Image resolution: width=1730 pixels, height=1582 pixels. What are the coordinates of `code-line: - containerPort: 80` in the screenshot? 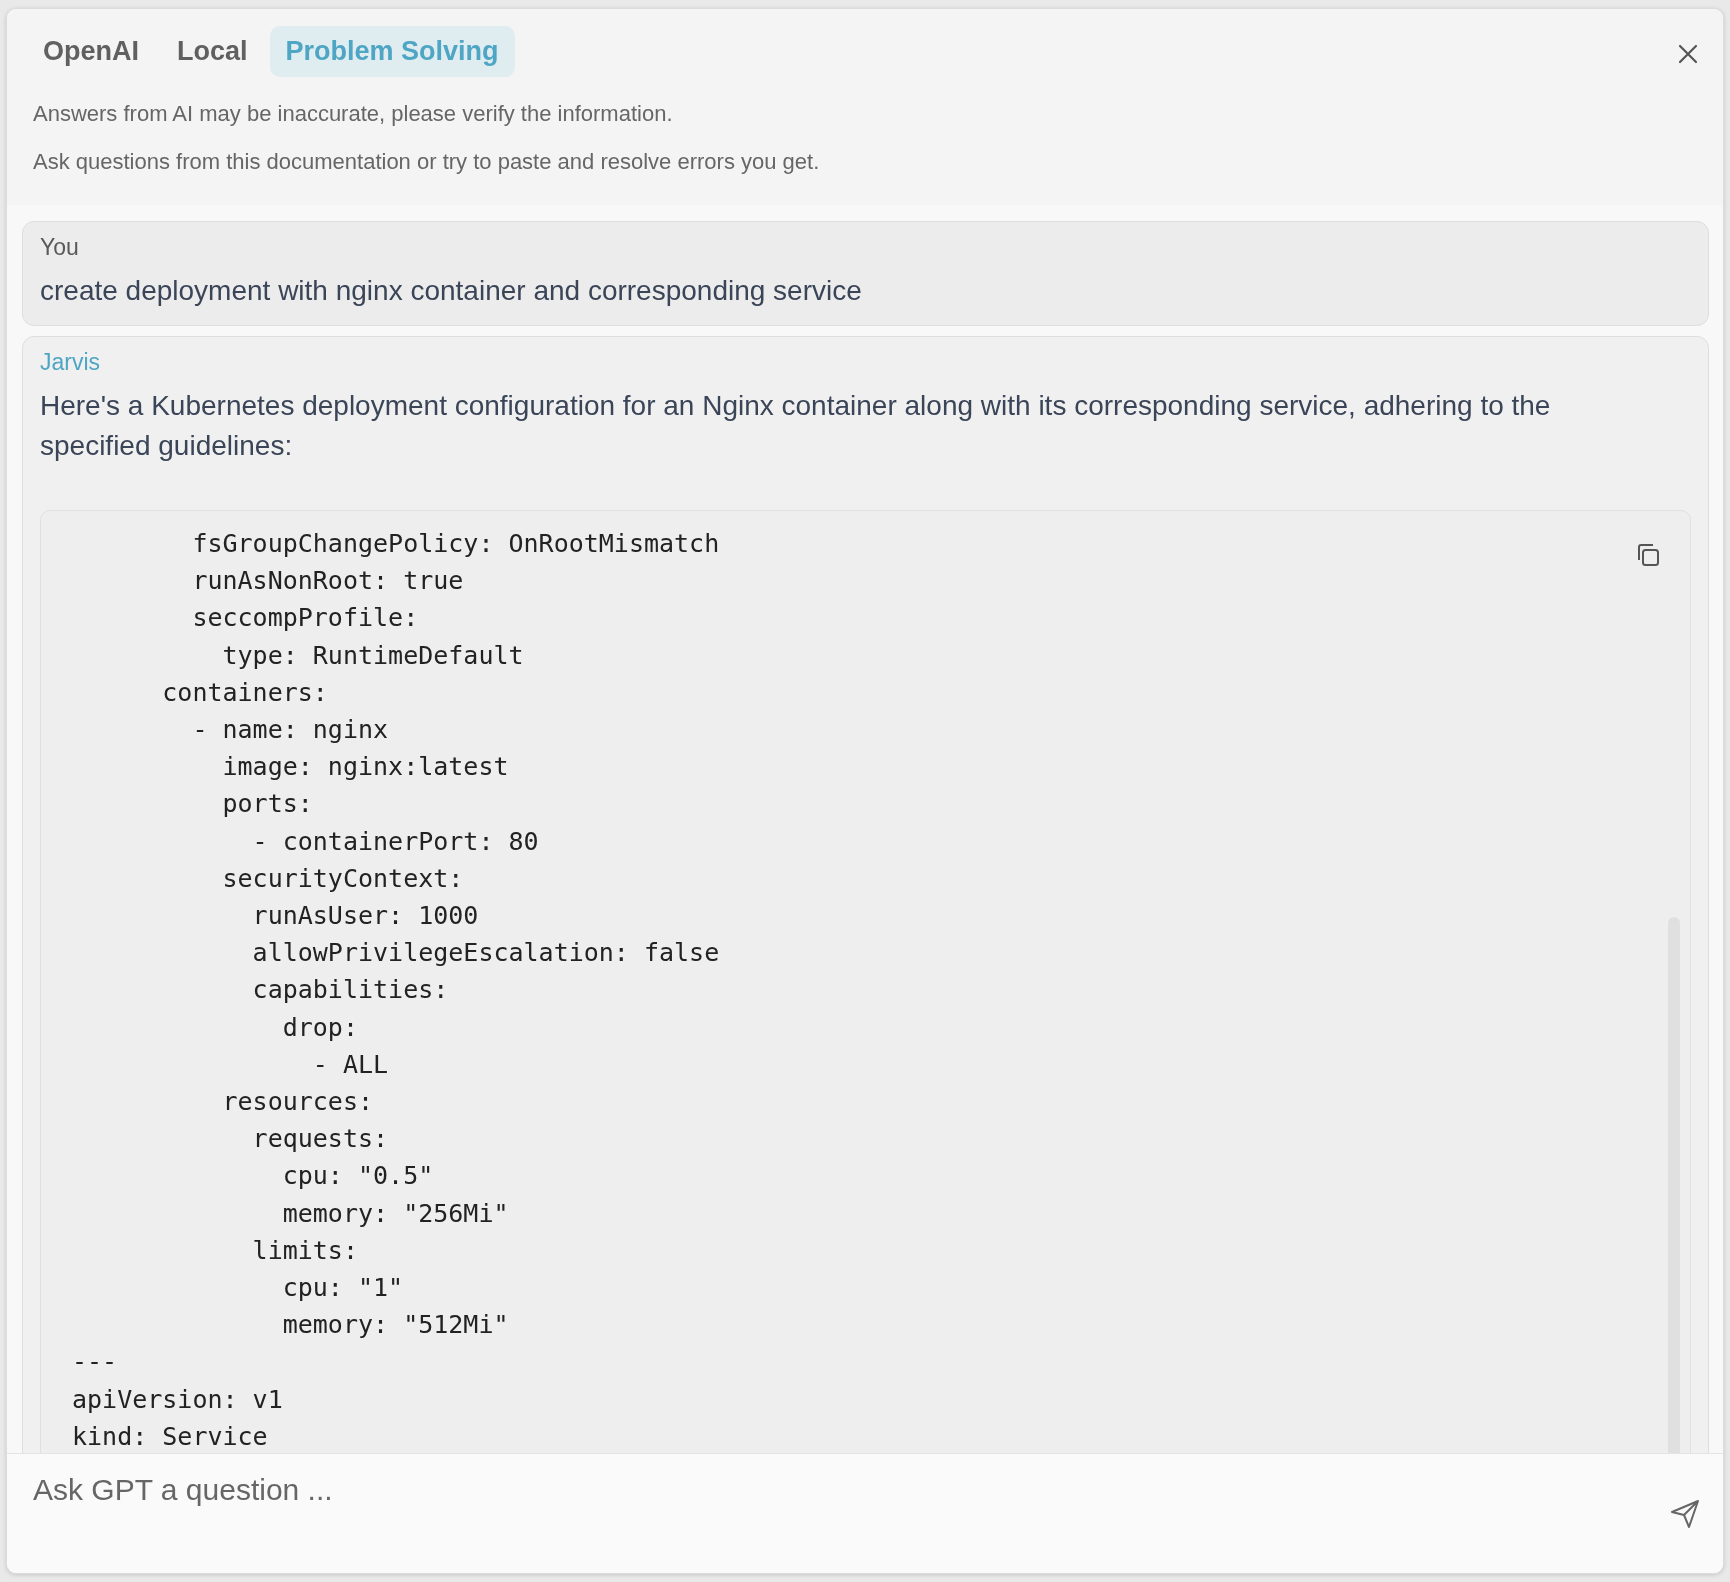 It's located at (395, 841).